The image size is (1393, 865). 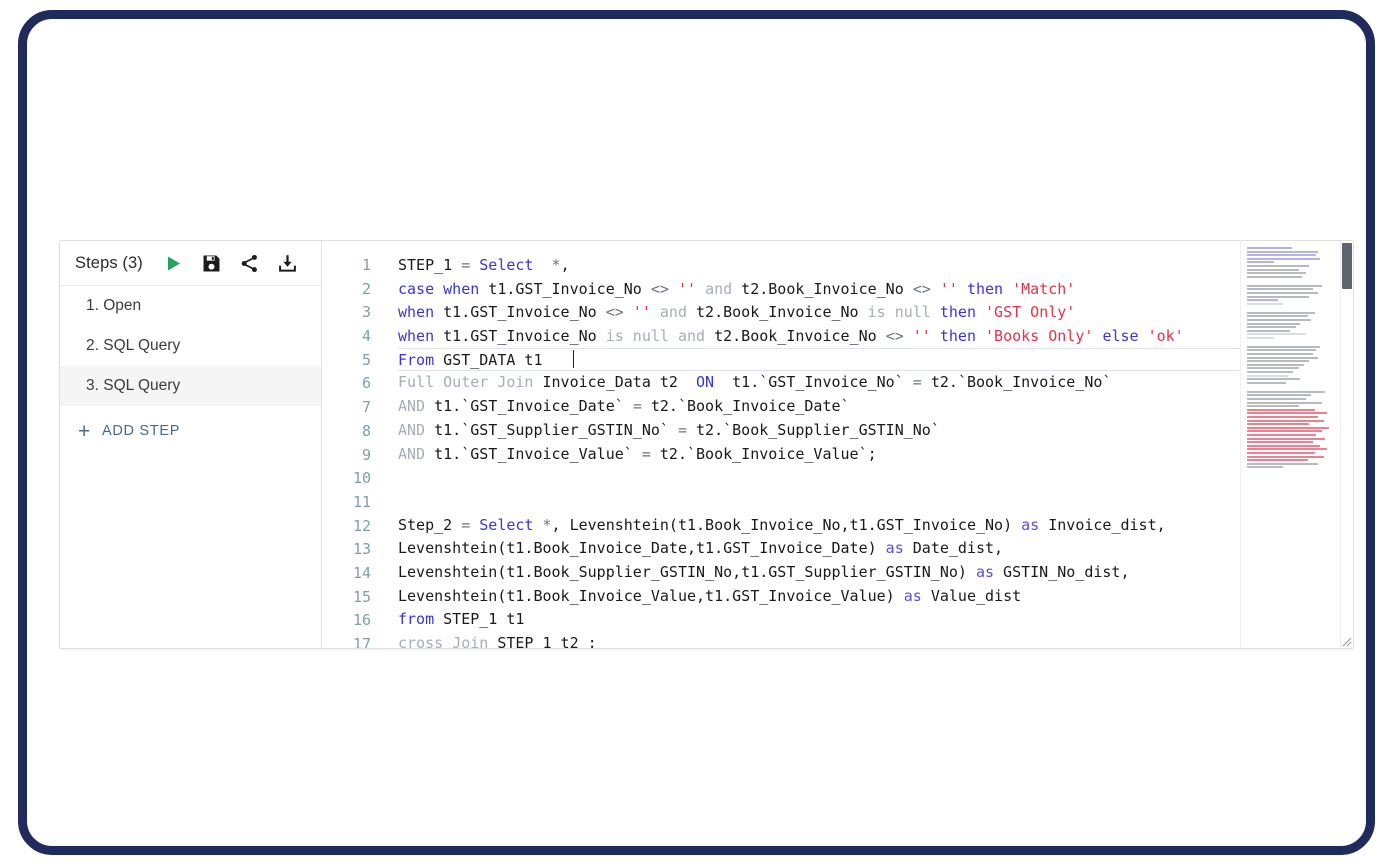 What do you see at coordinates (366, 336) in the screenshot?
I see `line-number: 4` at bounding box center [366, 336].